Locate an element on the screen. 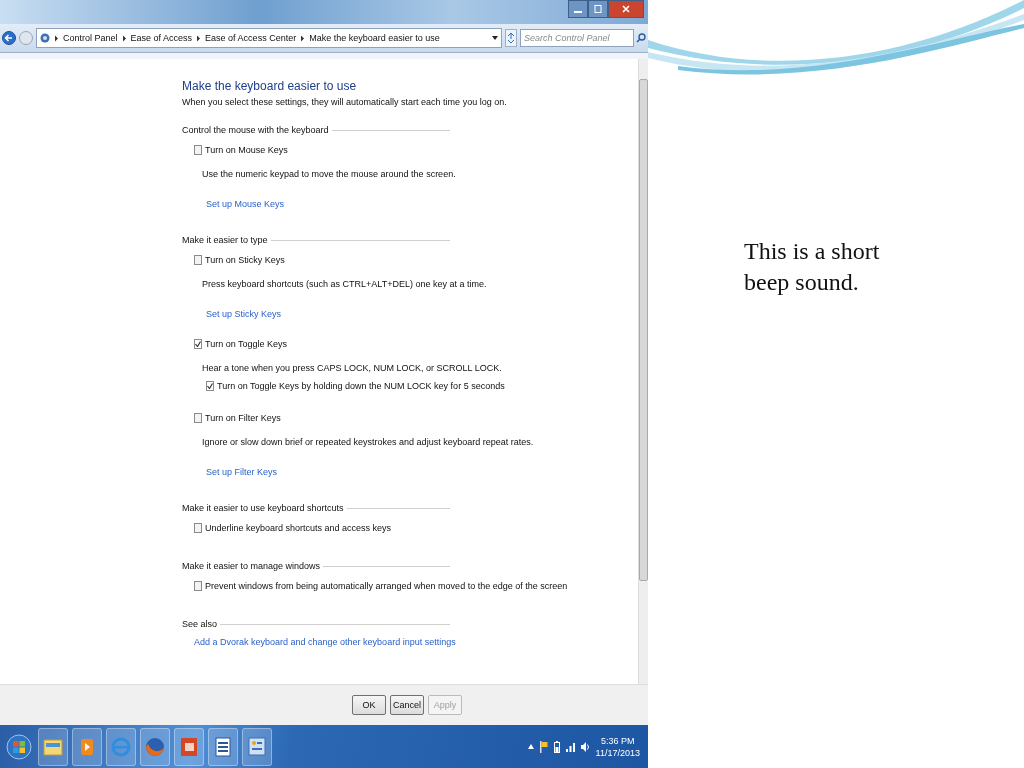 This screenshot has width=1024, height=768. speaker-icon is located at coordinates (585, 746).